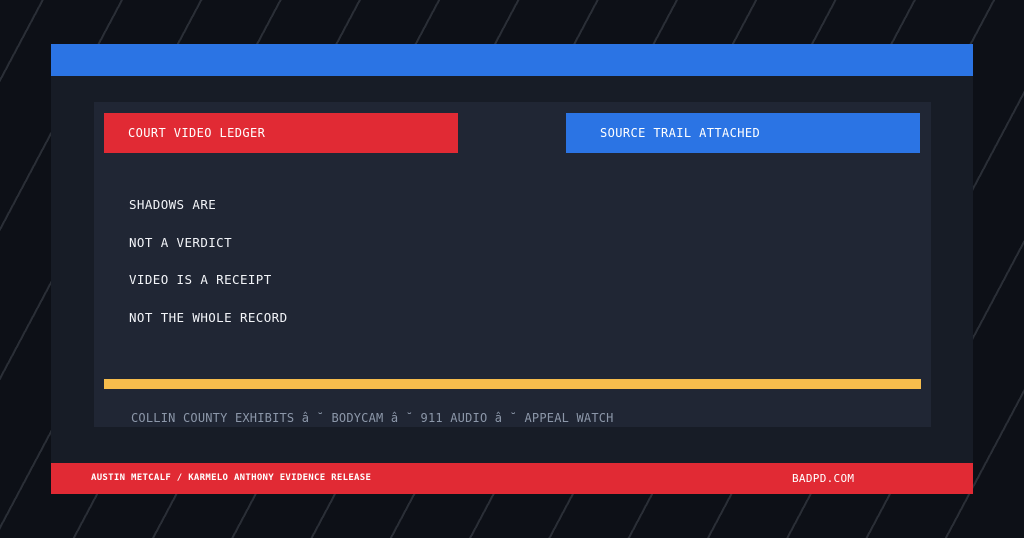 This screenshot has width=1024, height=538. Describe the element at coordinates (680, 133) in the screenshot. I see `source-trail-label: SOURCE TRAIL ATTACHED` at that location.